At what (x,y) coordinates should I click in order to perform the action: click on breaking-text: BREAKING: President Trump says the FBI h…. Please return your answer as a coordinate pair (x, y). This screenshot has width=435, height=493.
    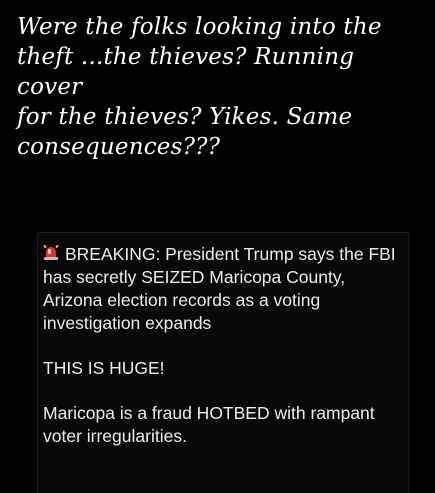
    Looking at the image, I should click on (219, 288).